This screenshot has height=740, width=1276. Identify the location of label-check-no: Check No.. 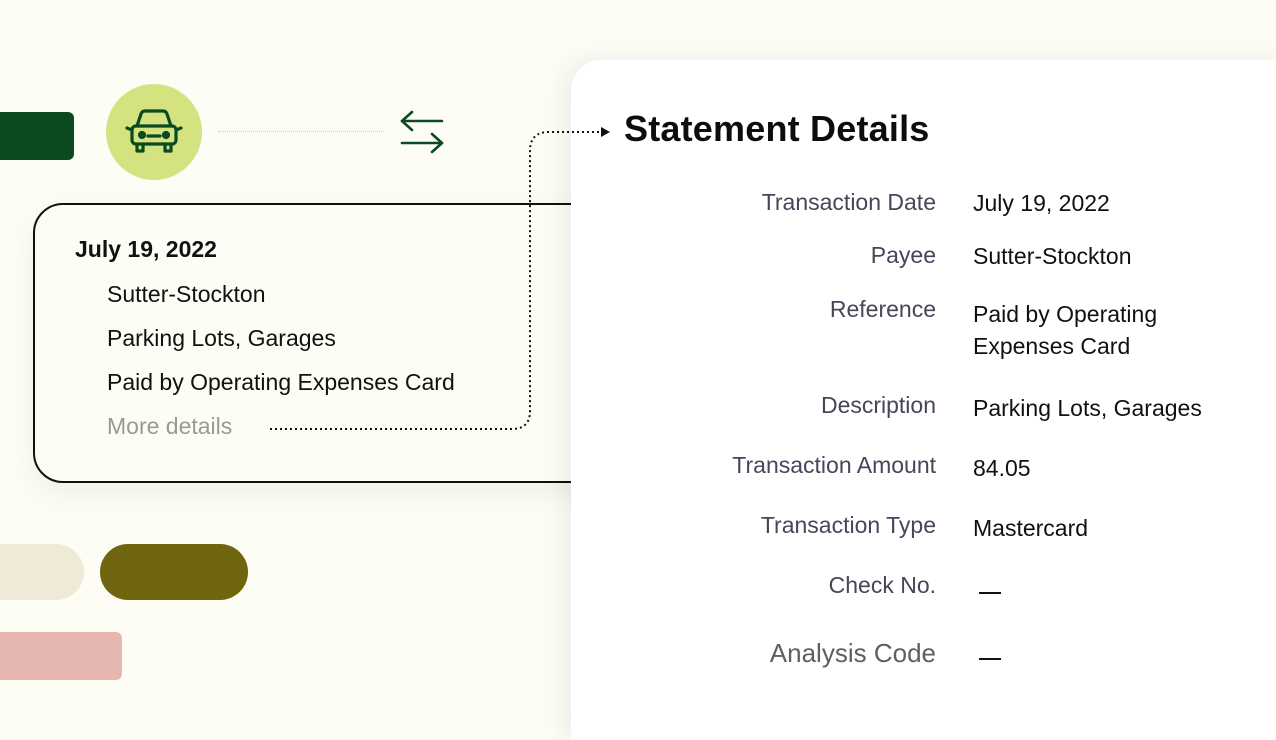
(882, 585).